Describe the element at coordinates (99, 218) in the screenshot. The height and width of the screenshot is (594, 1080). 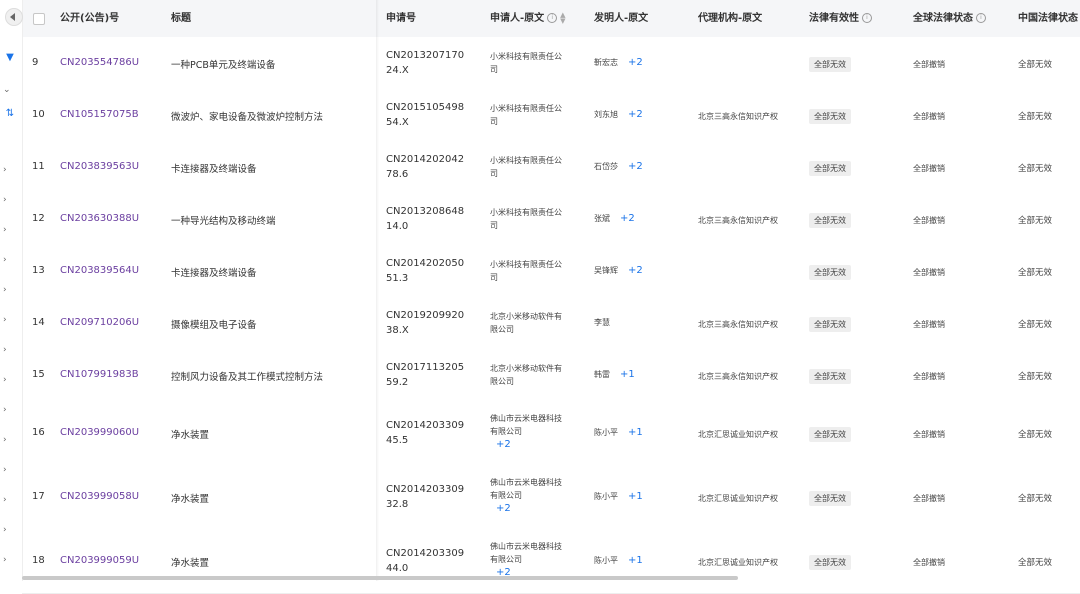
I see `pub-no-link: CN203630388U` at that location.